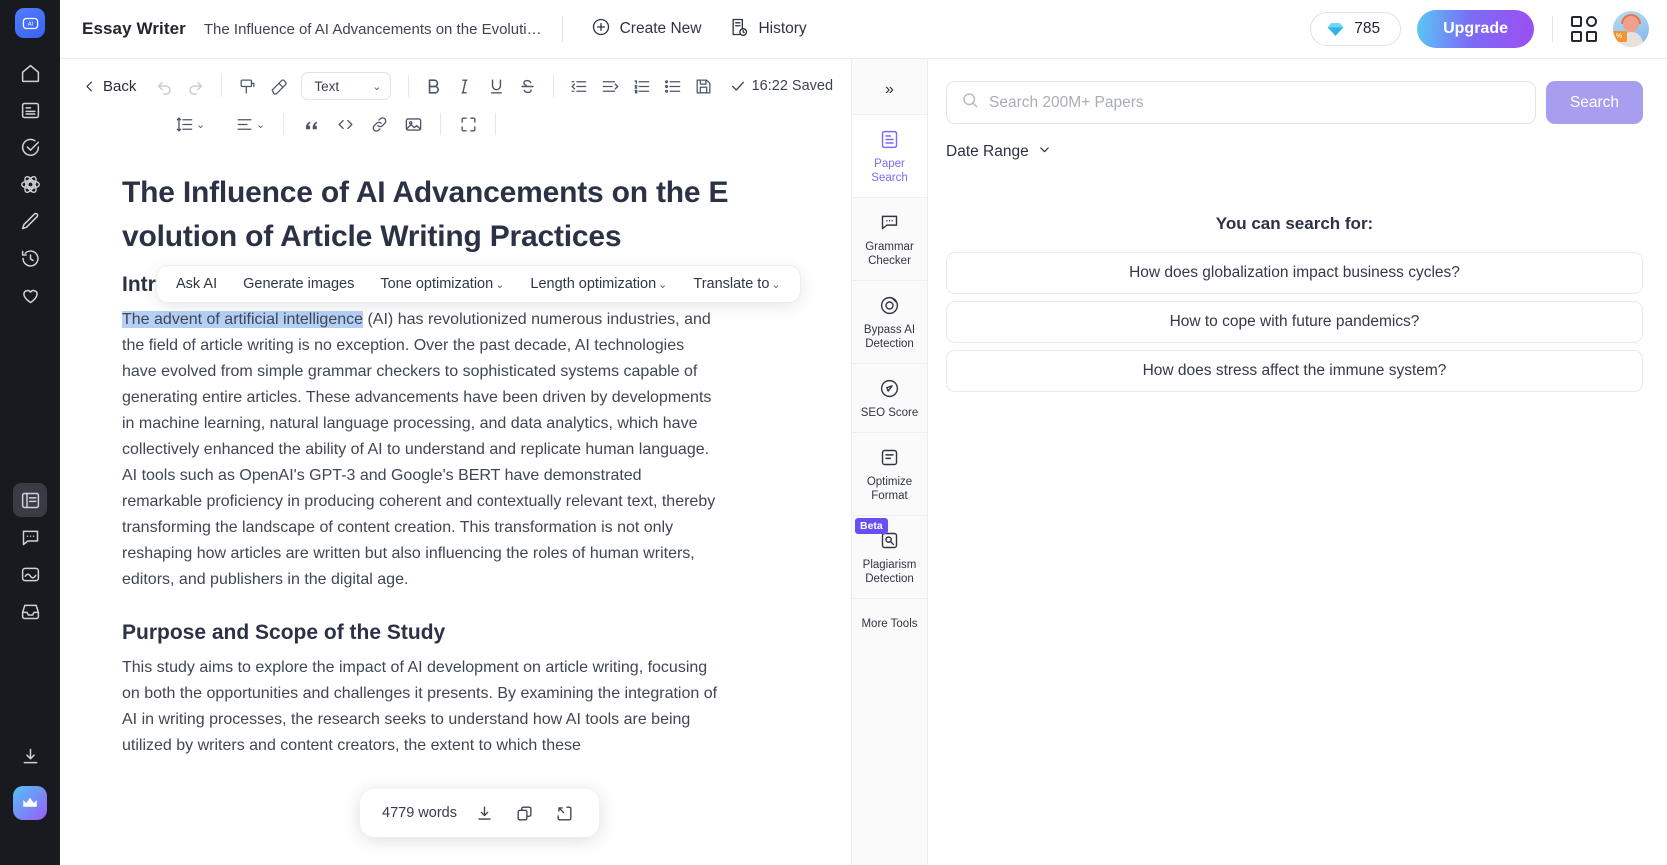 The width and height of the screenshot is (1667, 865). I want to click on length-optimization-label: Length optimization, so click(593, 284).